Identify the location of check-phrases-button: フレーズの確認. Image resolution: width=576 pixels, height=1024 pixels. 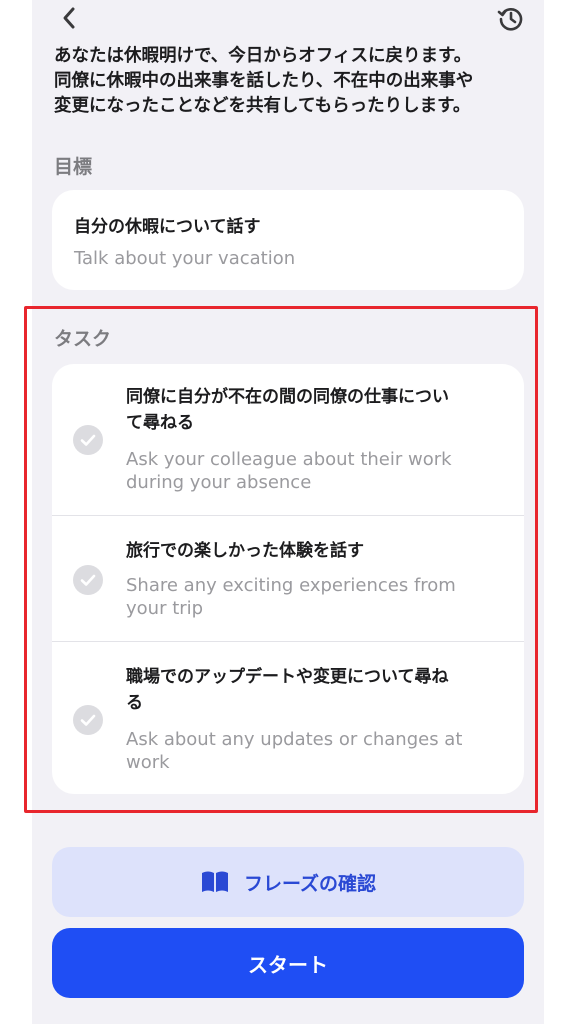
(288, 882).